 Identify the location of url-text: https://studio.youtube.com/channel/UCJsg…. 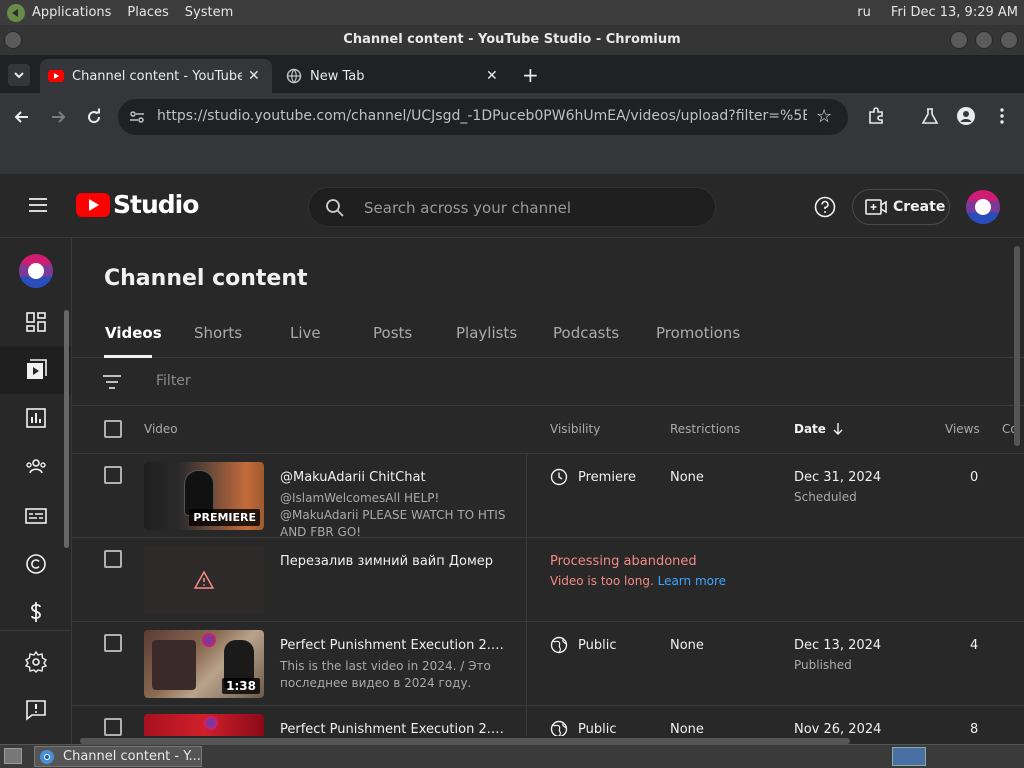
(482, 116).